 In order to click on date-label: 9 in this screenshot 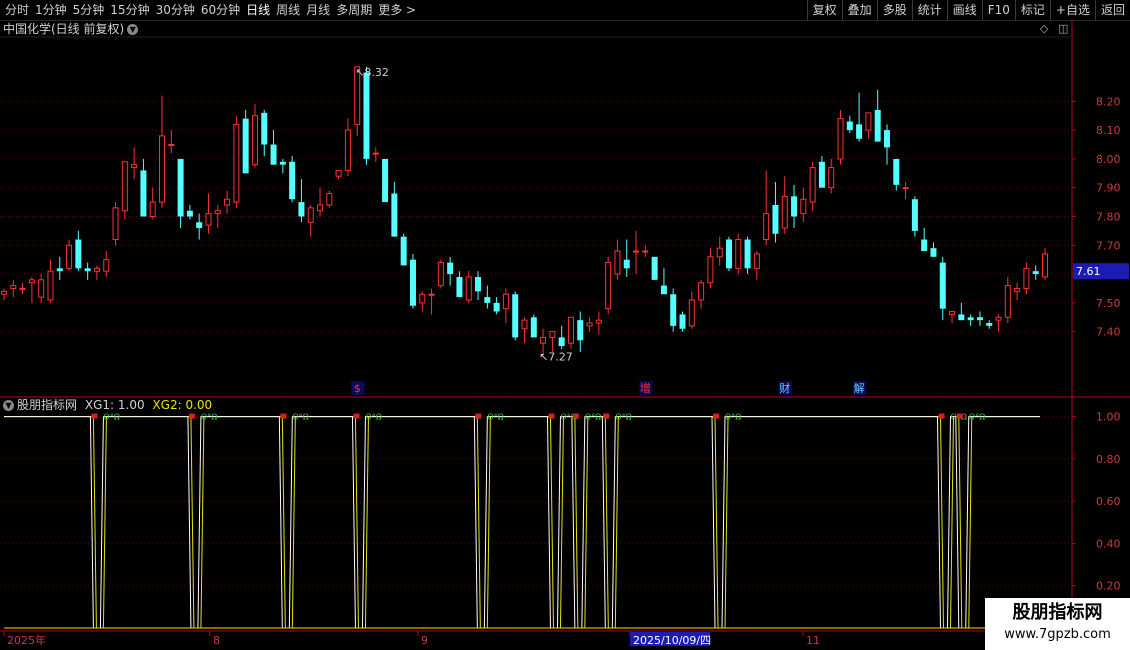, I will do `click(424, 640)`.